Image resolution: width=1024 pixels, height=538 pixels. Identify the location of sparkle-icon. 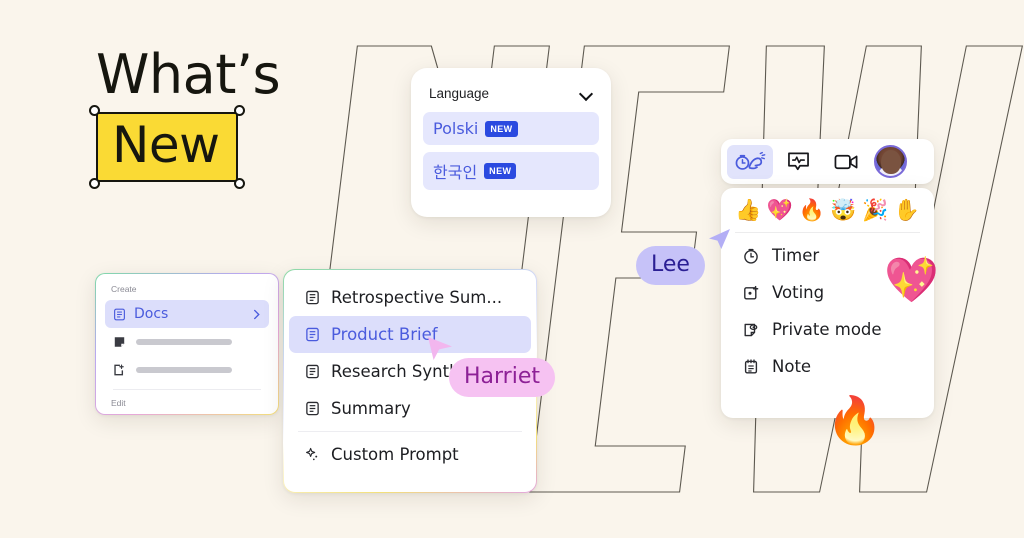
(312, 454).